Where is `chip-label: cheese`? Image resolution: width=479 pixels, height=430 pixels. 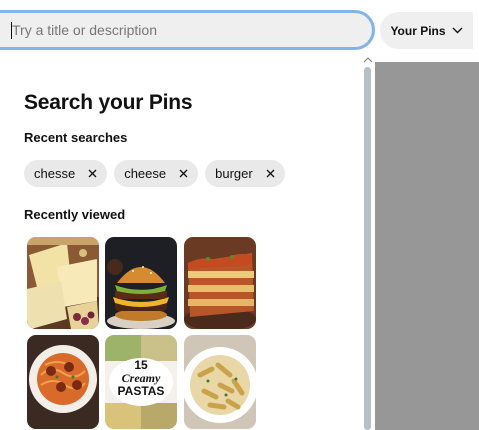 chip-label: cheese is located at coordinates (145, 173).